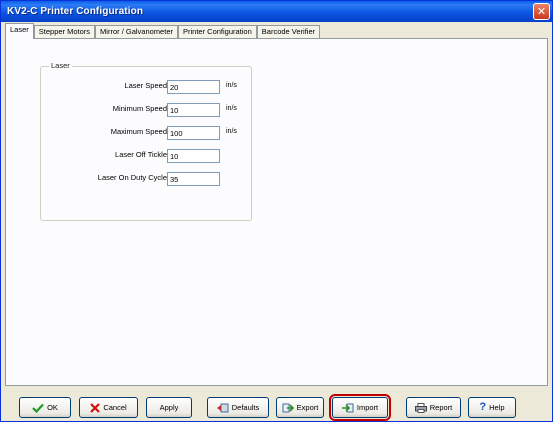 This screenshot has width=553, height=422. I want to click on cancel-button: Cancel, so click(108, 407).